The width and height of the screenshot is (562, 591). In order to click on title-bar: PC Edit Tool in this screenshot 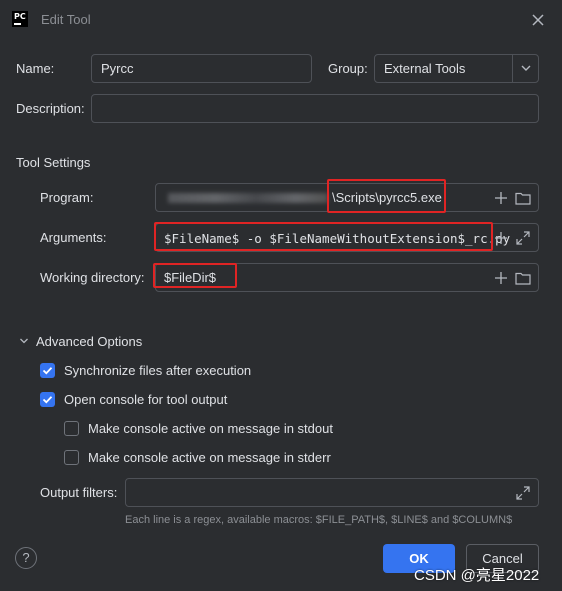, I will do `click(281, 20)`.